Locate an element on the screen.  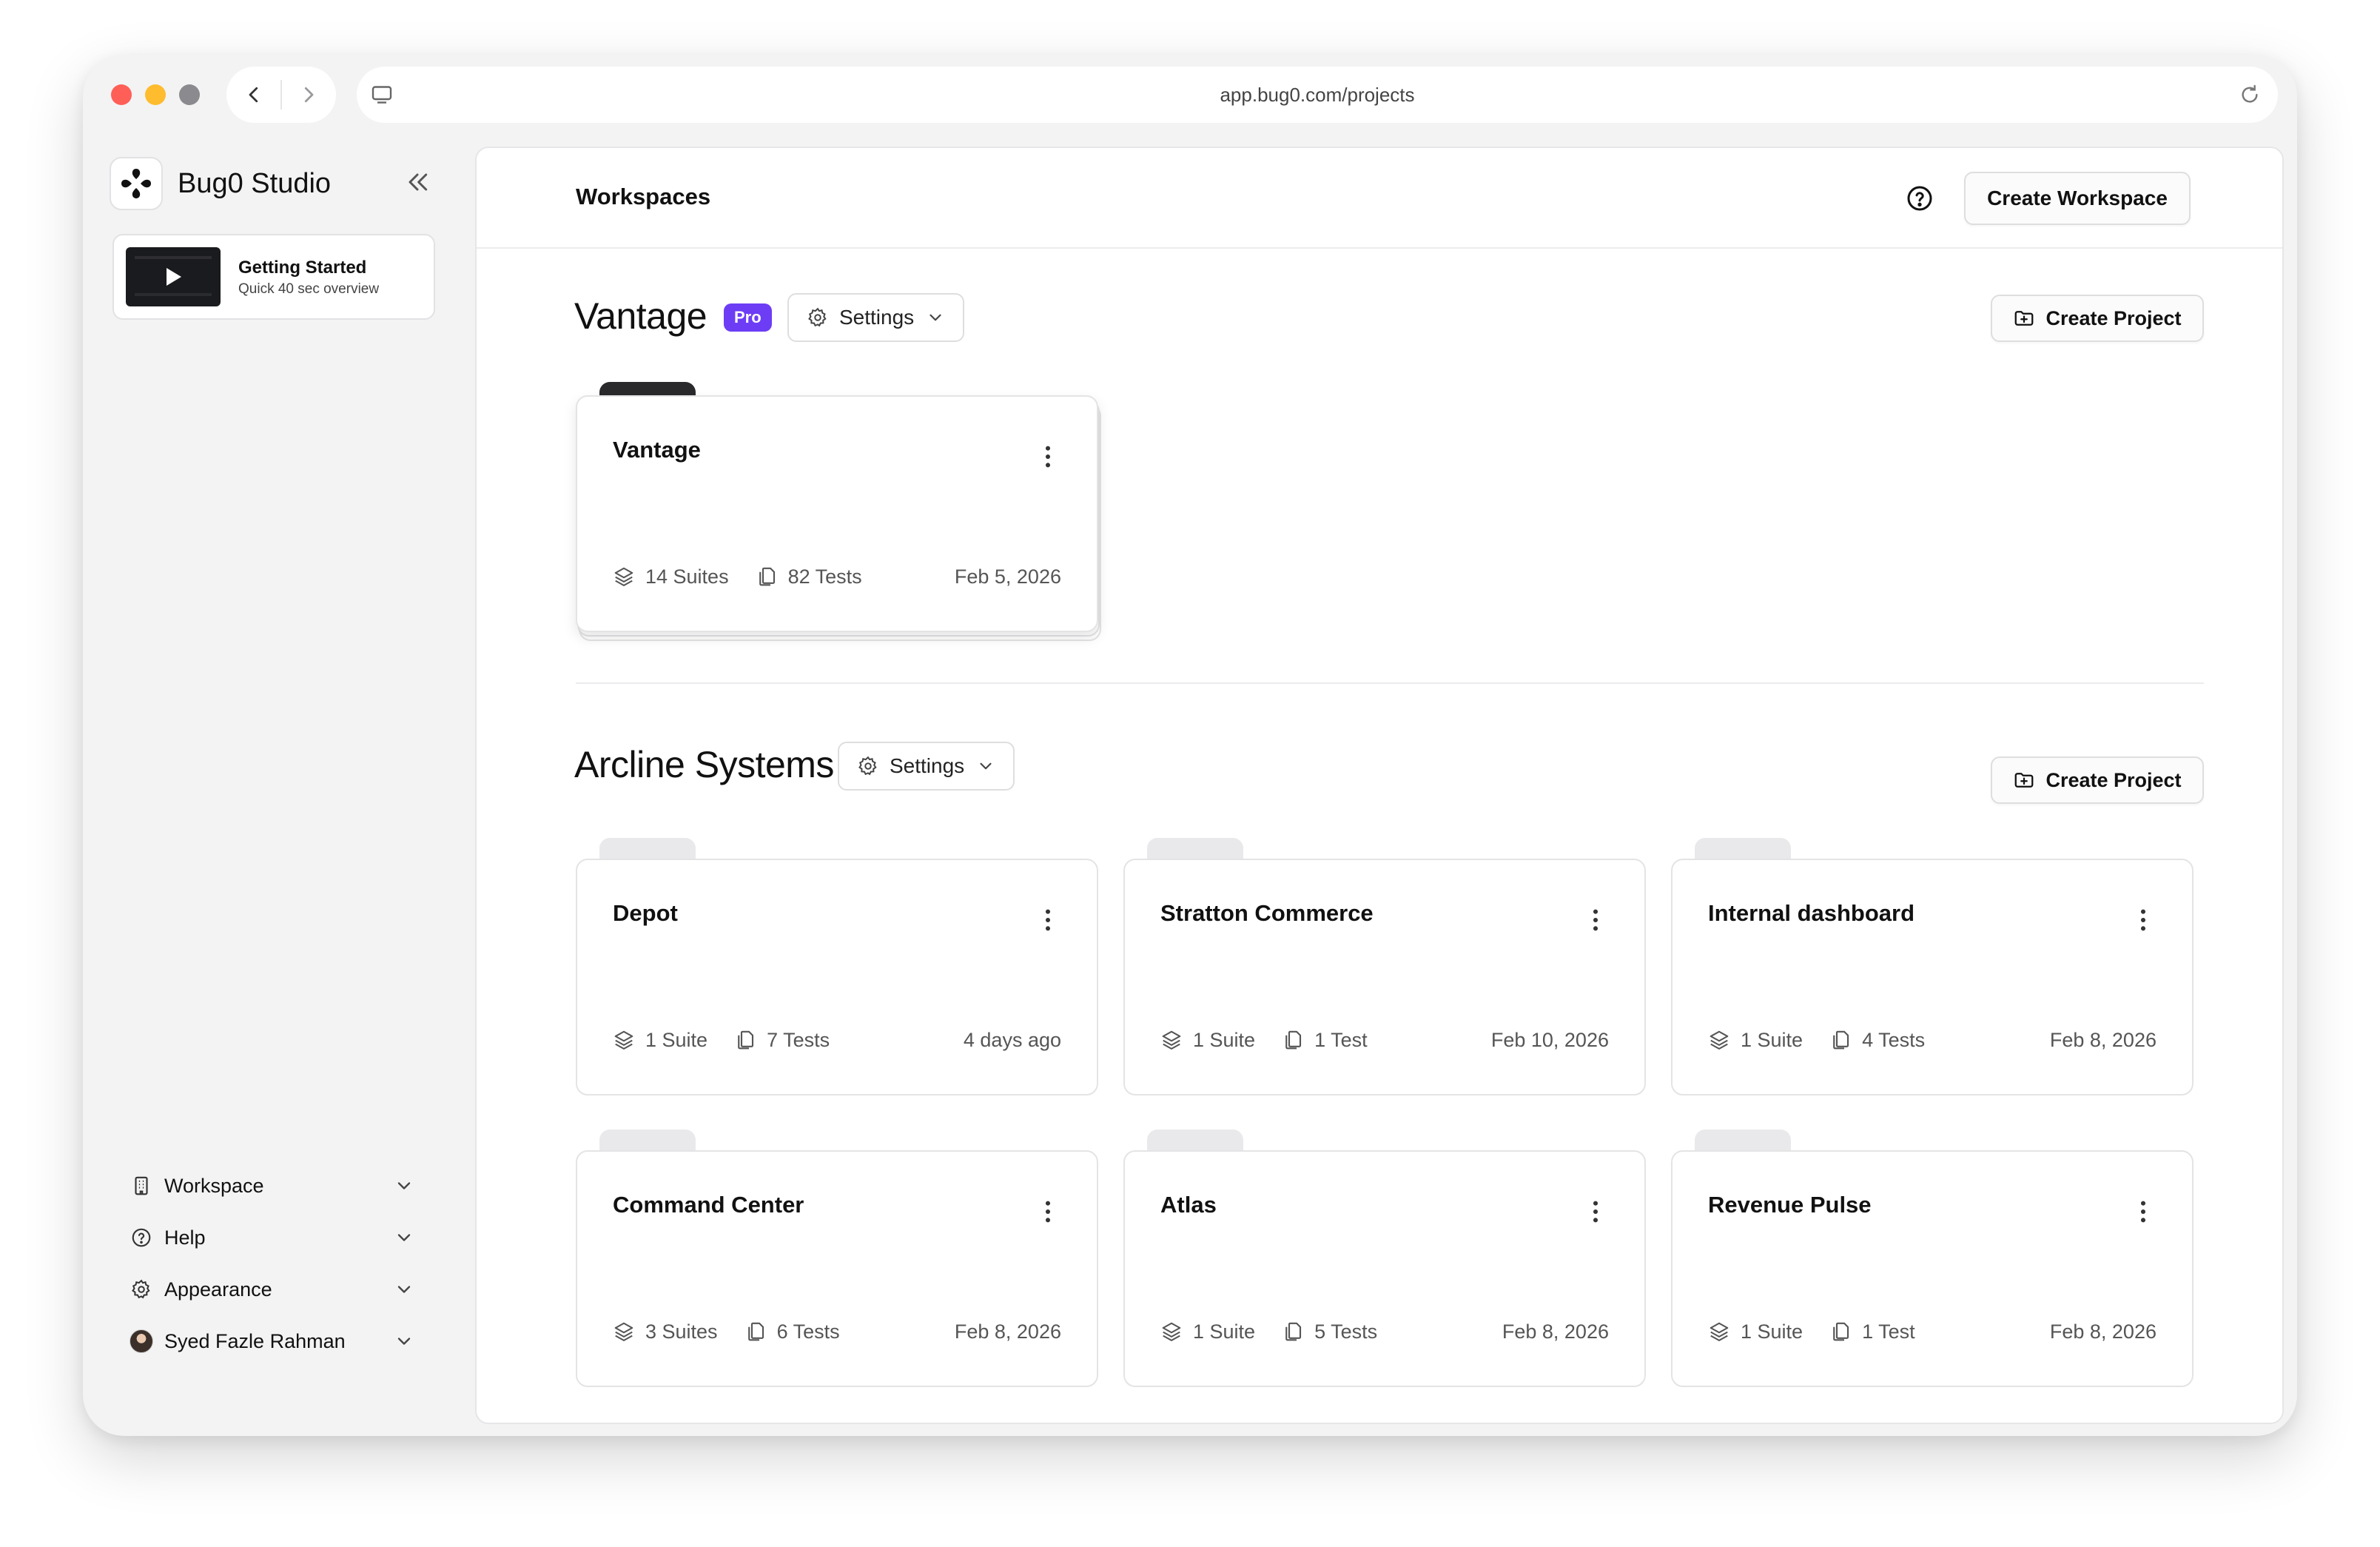
project-title: Revenue Pulse is located at coordinates (1790, 1205).